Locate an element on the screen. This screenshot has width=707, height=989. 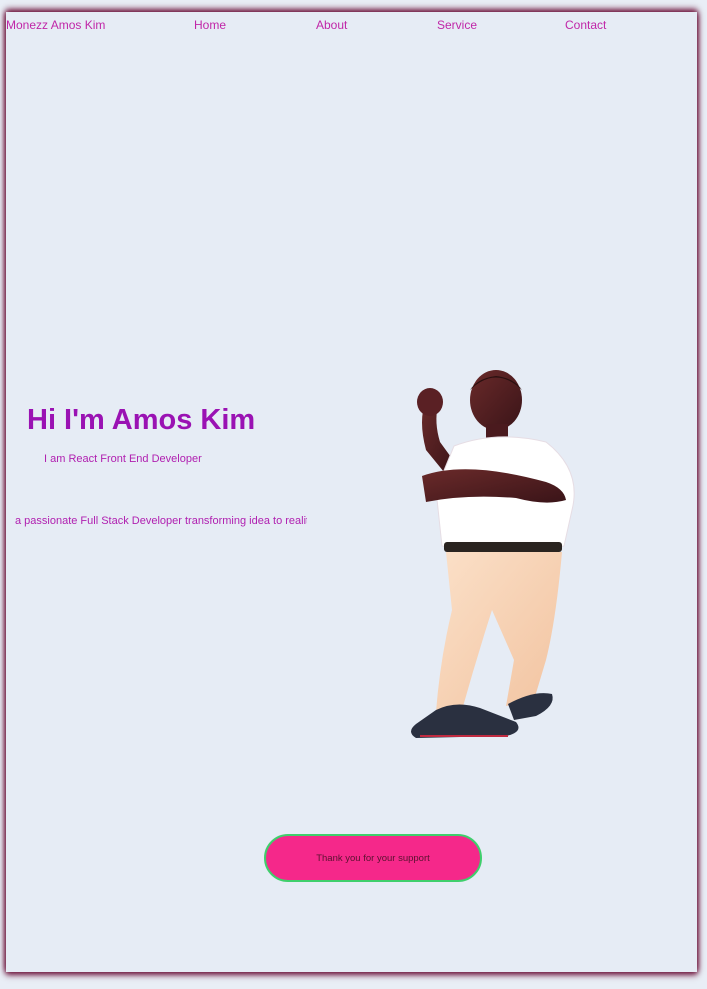
thank-you-button: Thank you for your support is located at coordinates (373, 858).